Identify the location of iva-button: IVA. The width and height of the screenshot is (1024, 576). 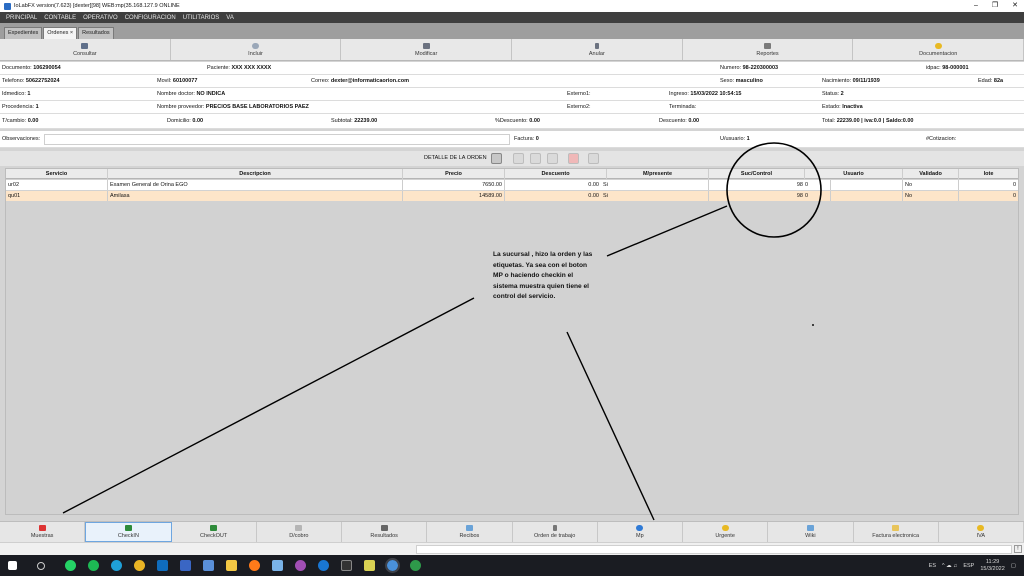
(981, 532).